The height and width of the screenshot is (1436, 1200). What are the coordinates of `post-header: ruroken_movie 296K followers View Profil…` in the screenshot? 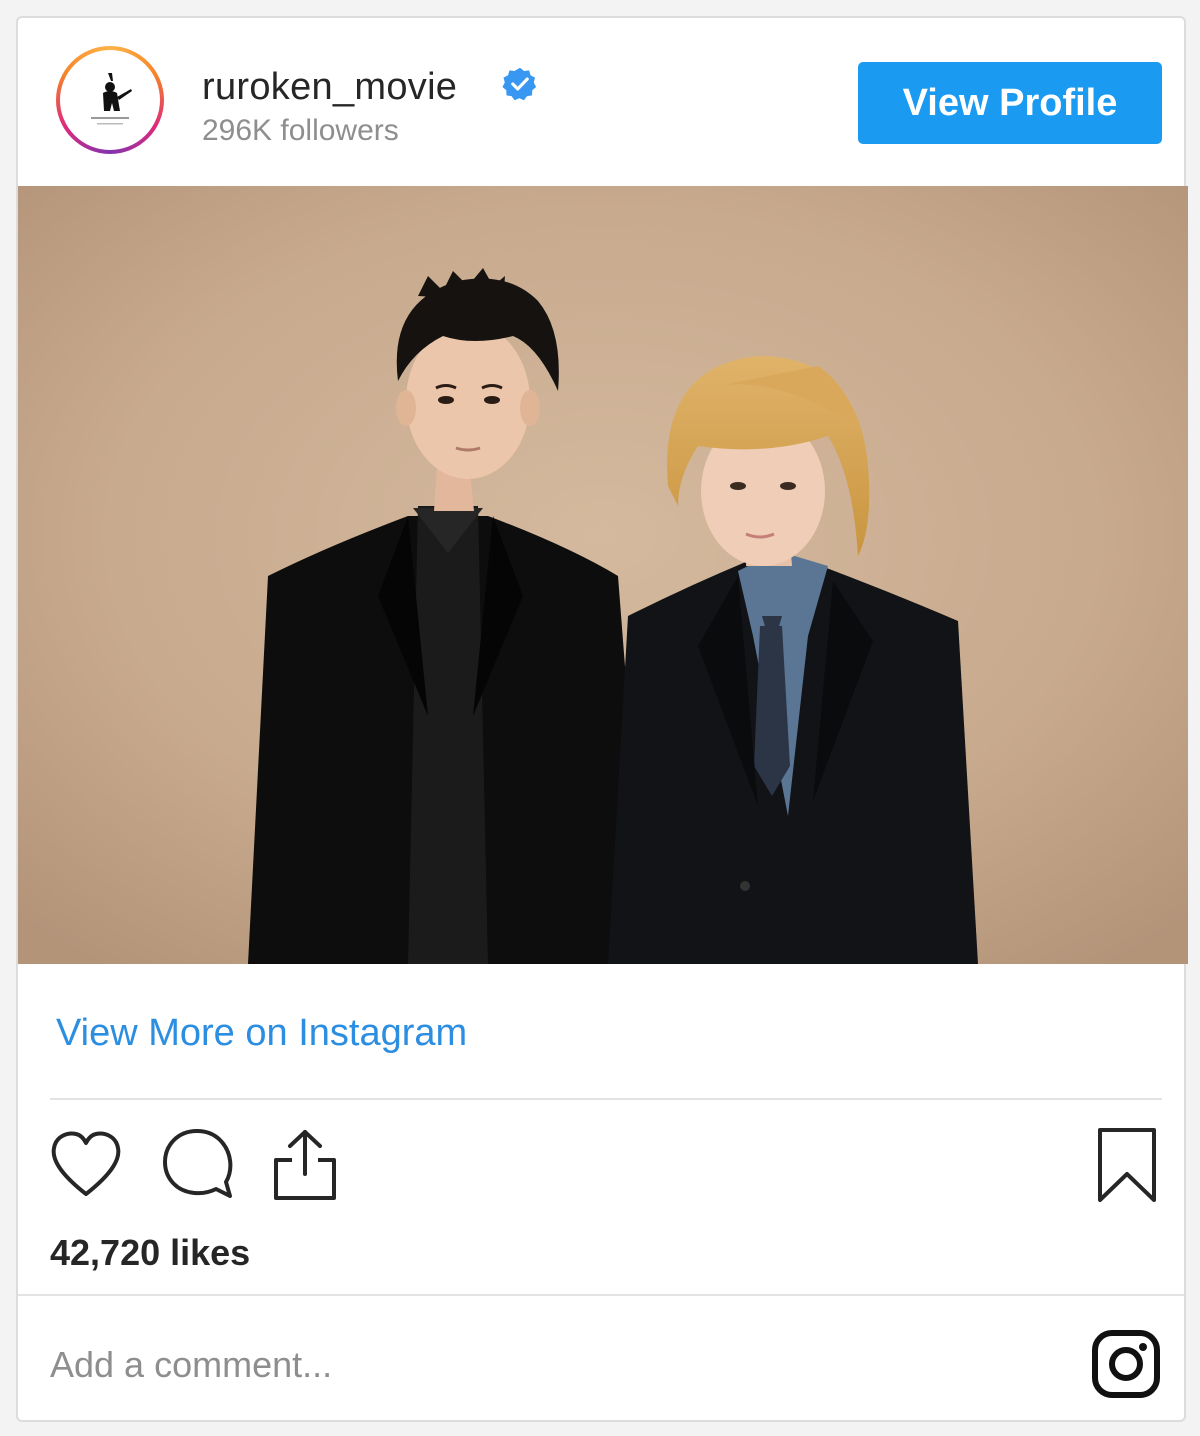 It's located at (601, 102).